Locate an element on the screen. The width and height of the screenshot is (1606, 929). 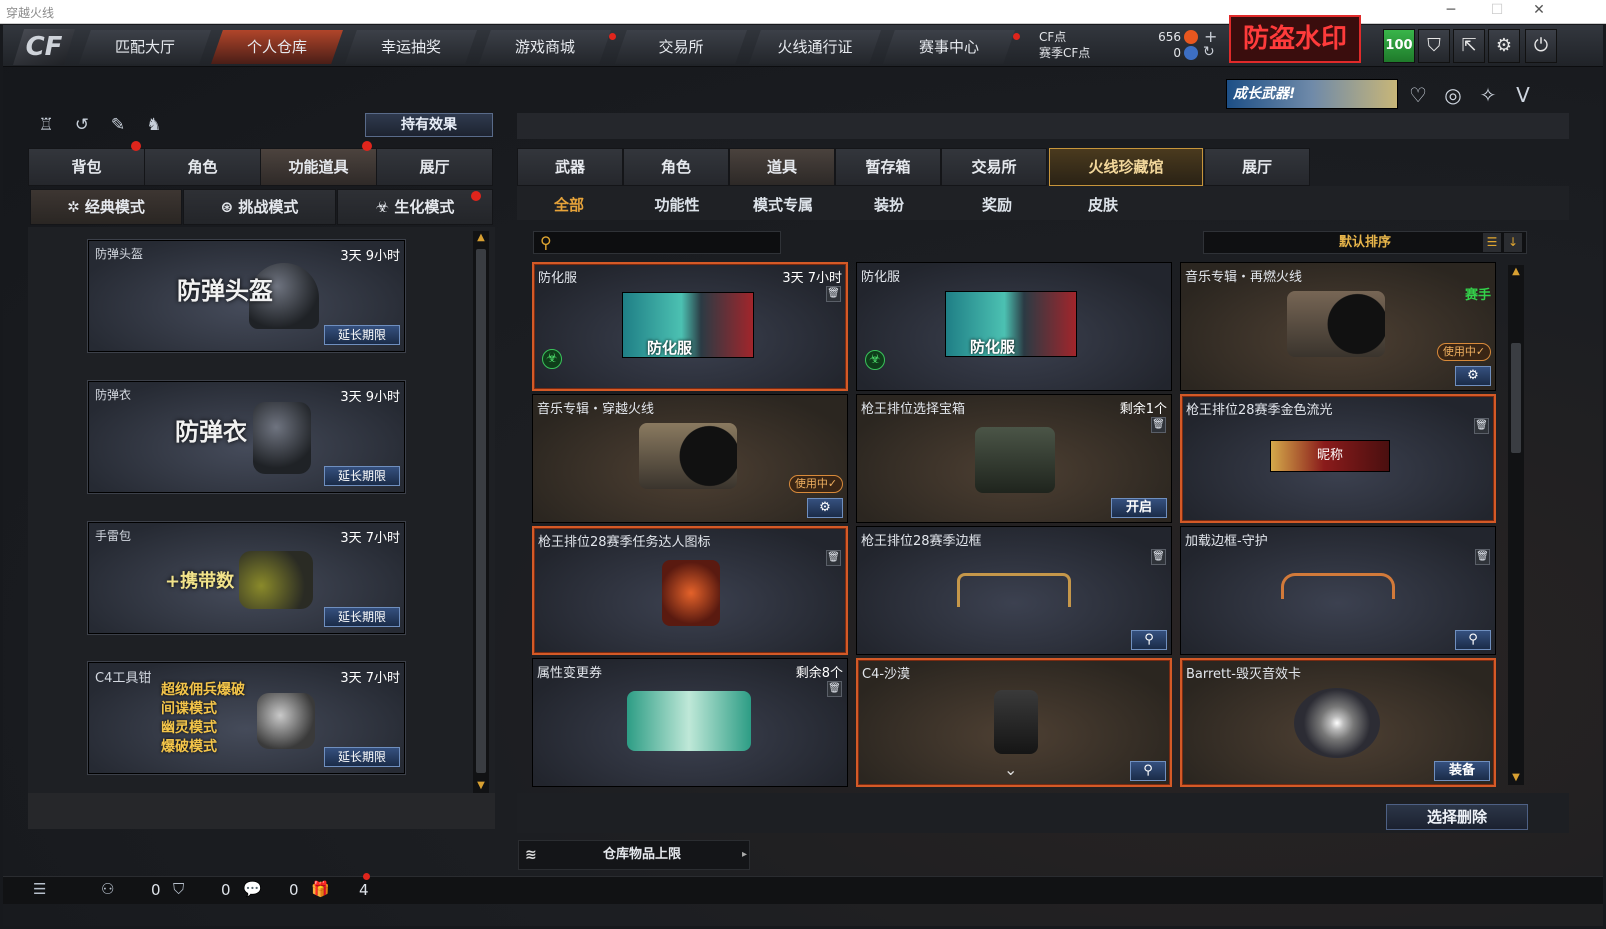
maximize-button: ☐ is located at coordinates (1497, 10).